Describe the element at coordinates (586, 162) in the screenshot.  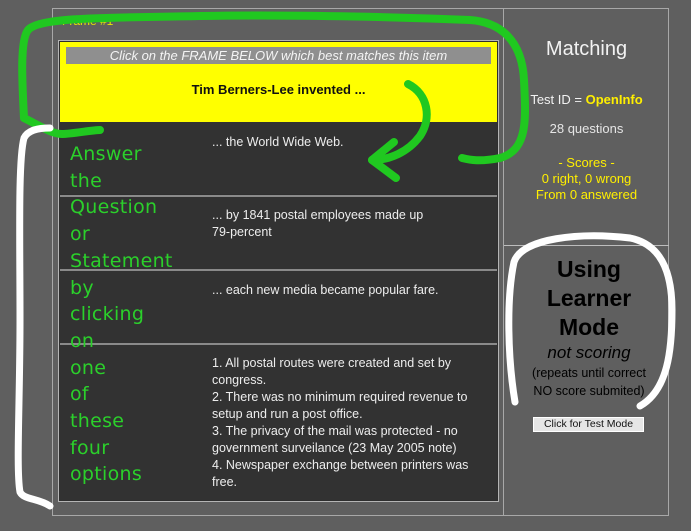
I see `scores-heading: - Scores -` at that location.